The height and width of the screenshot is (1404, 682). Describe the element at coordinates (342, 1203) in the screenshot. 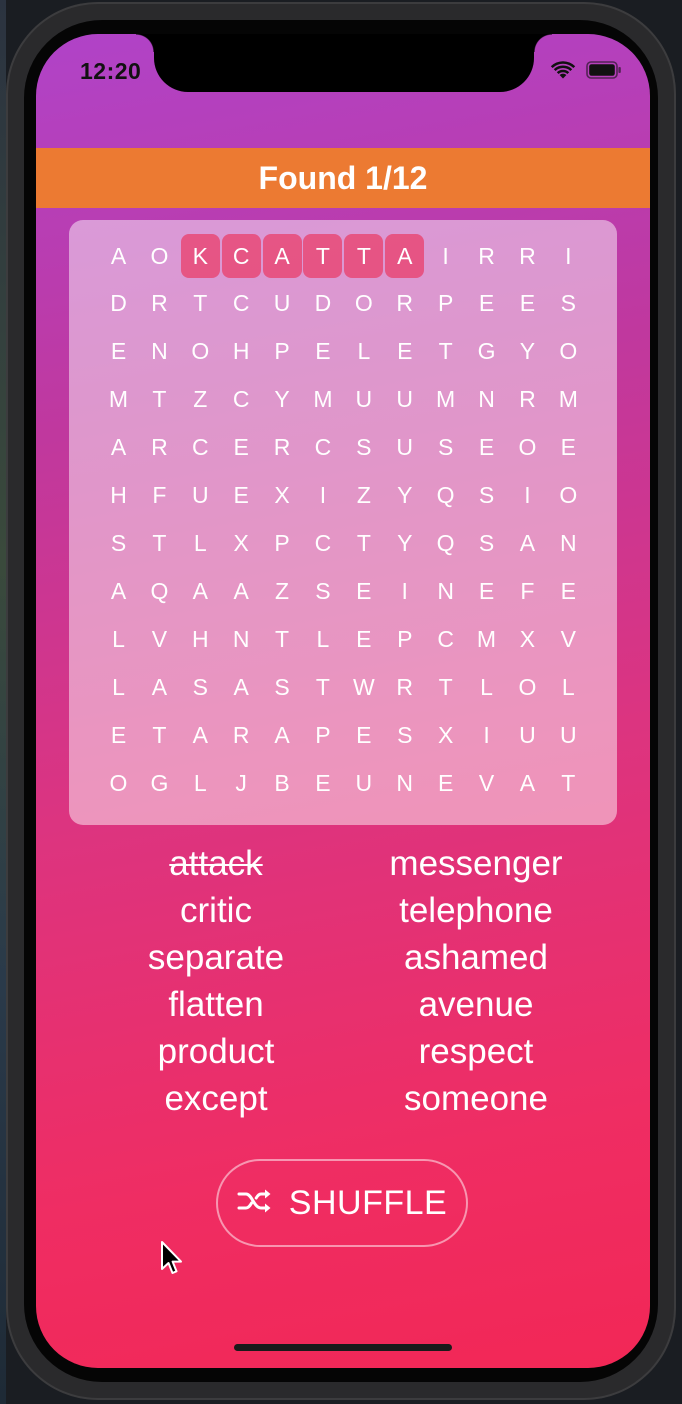

I see `shuffle-button: SHUFFLE` at that location.